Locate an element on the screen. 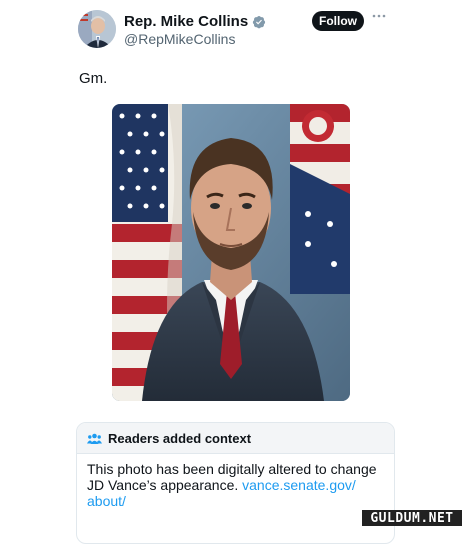 The image size is (464, 544). people-icon is located at coordinates (94, 438).